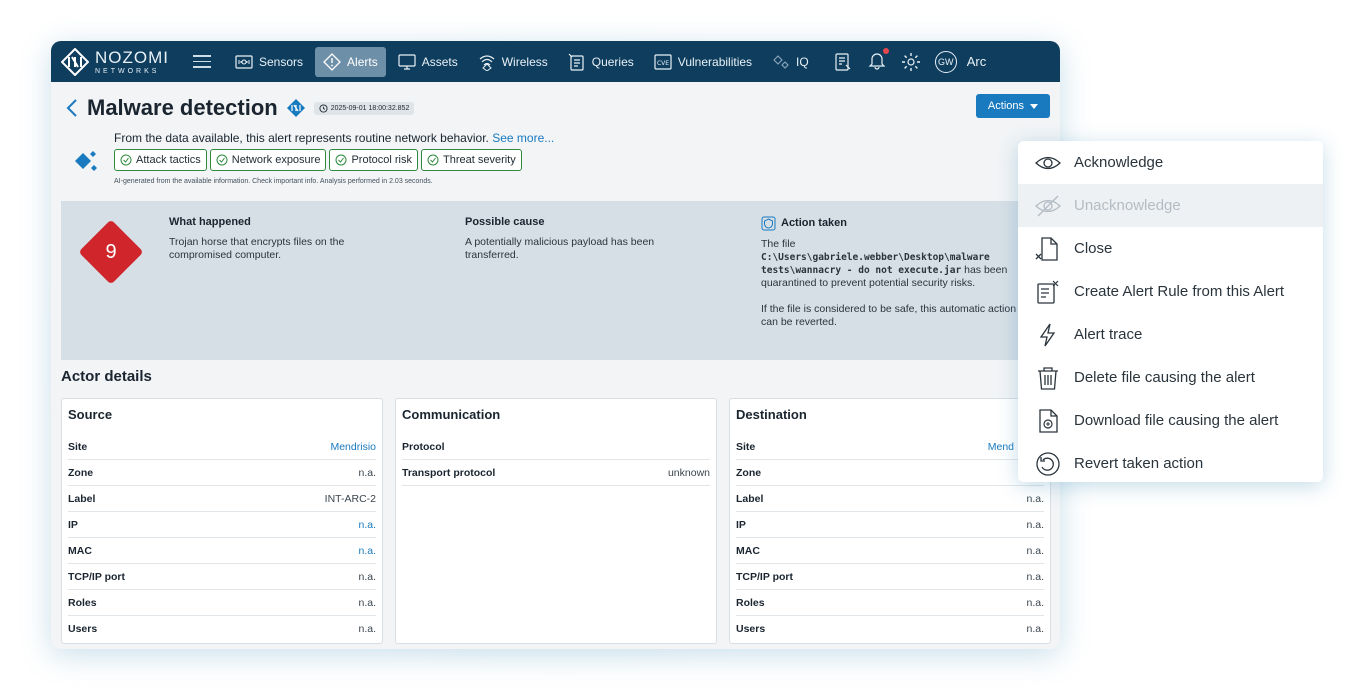  I want to click on timestamp-text: 2025-09-01 18:00:32.852, so click(370, 108).